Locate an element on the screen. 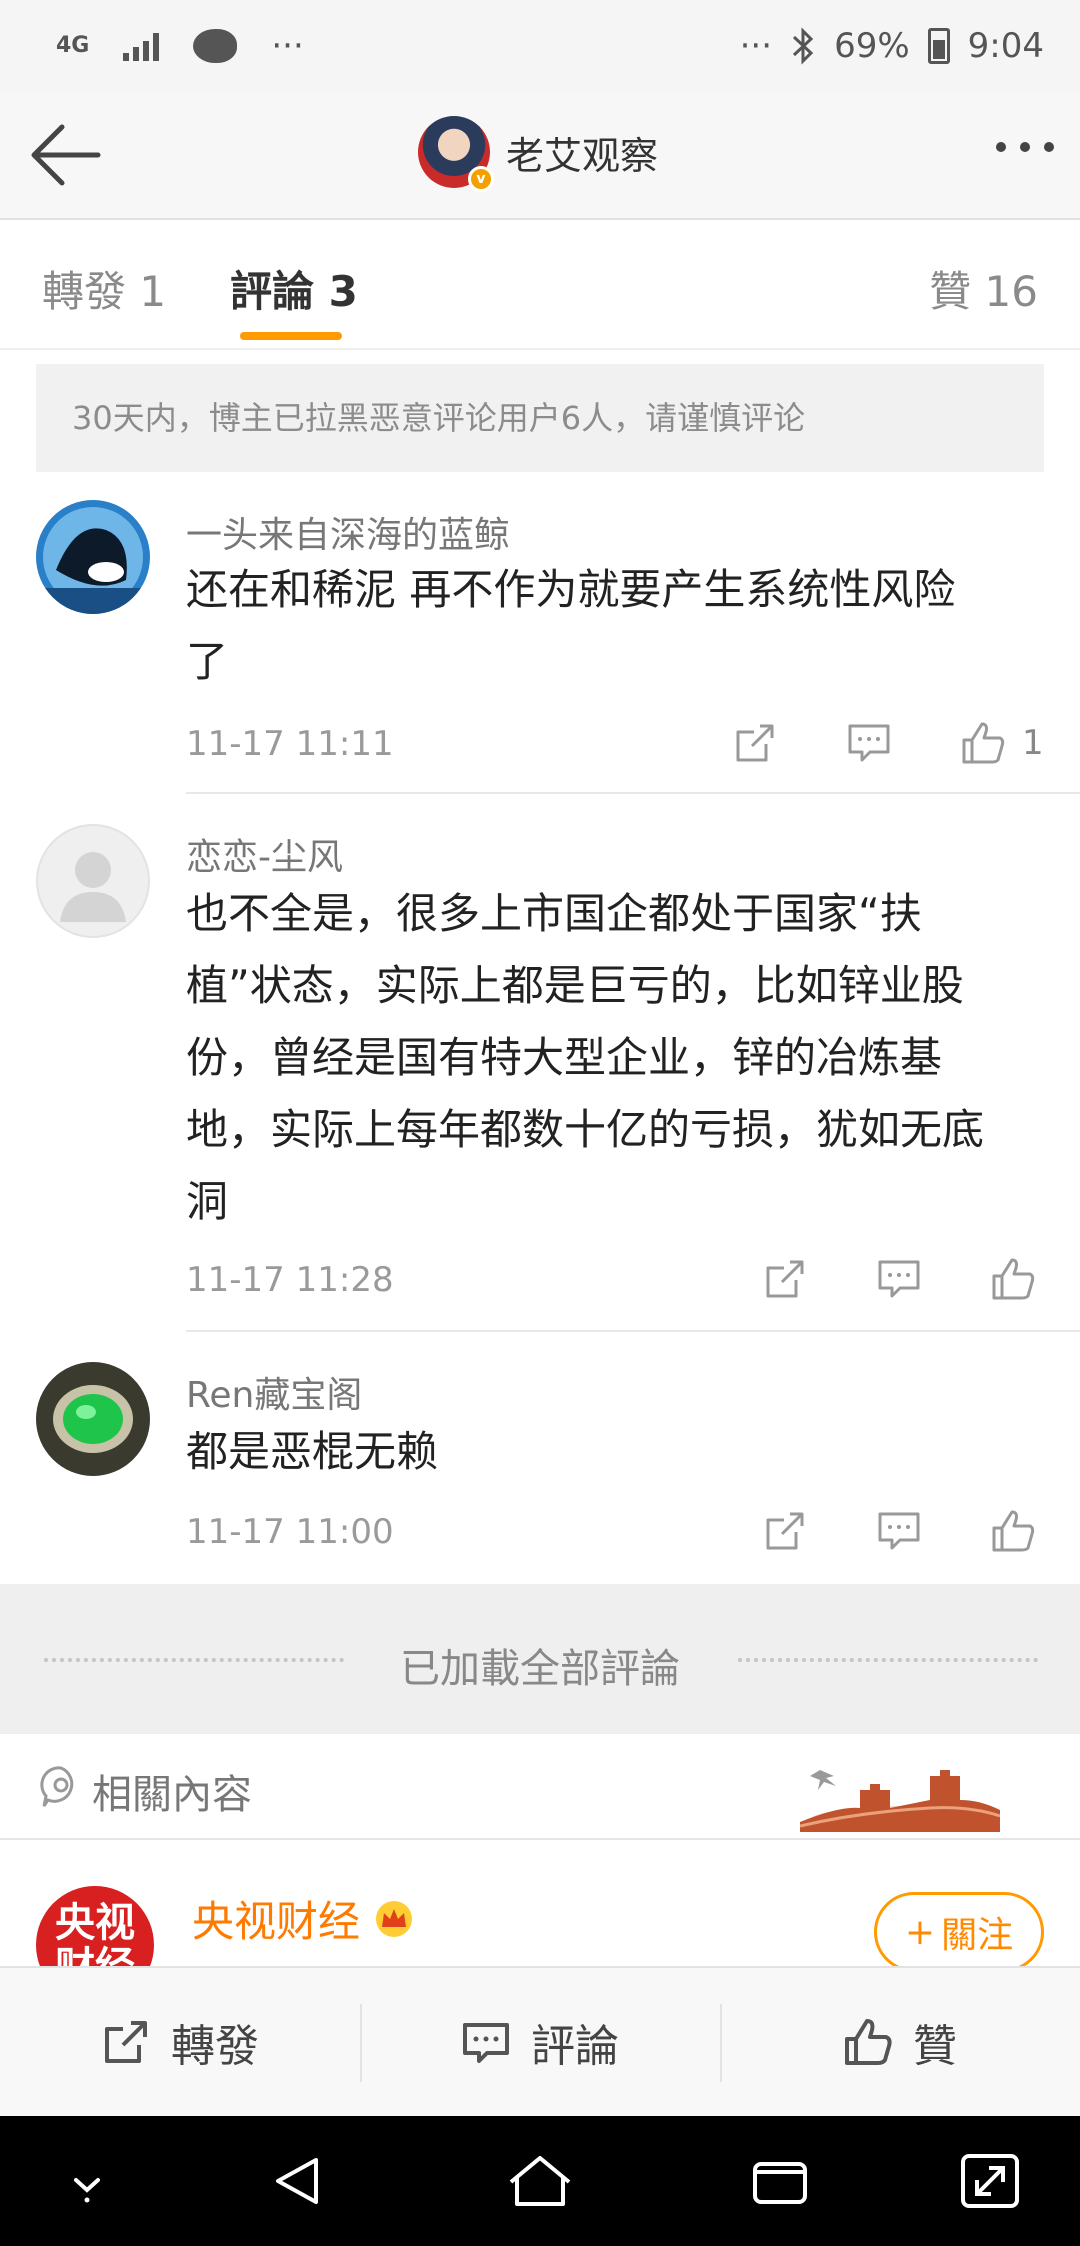 The image size is (1080, 2246). like-label: 贊 is located at coordinates (935, 2046).